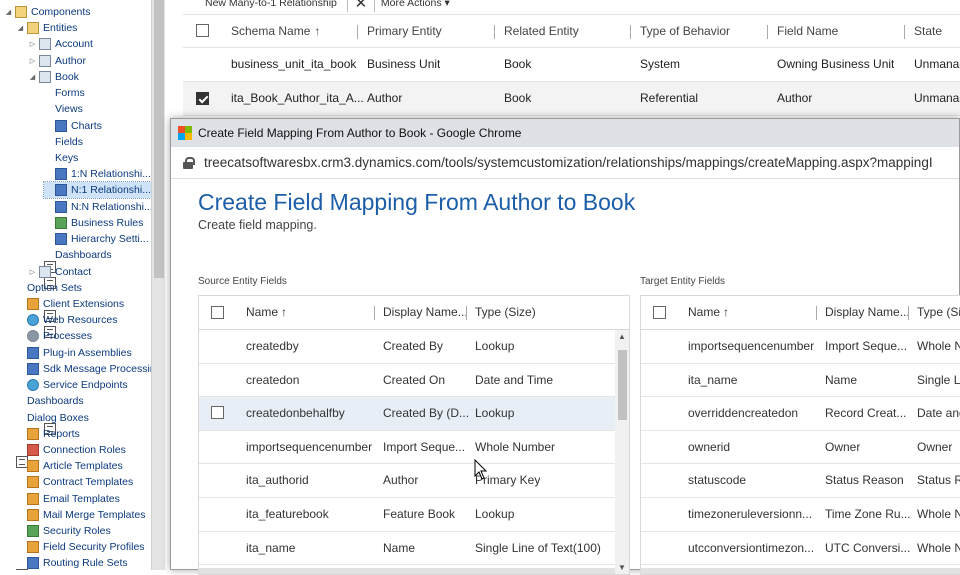  What do you see at coordinates (72, 562) in the screenshot?
I see `tree-item: Routing Rule Sets` at bounding box center [72, 562].